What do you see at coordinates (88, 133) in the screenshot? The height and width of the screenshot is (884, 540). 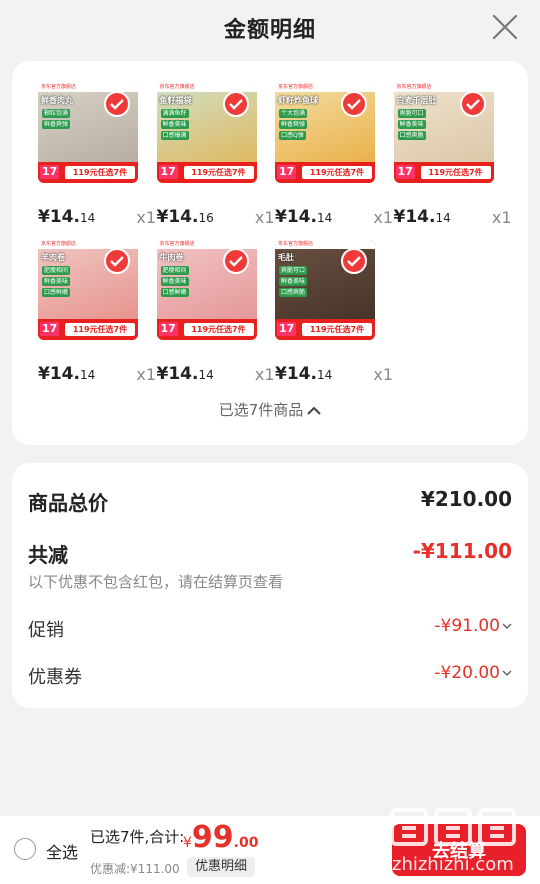 I see `product-image: 京东官方旗舰店 鲜香肉丸颗粒饱满鲜香爽弹 17 119元任选7件` at bounding box center [88, 133].